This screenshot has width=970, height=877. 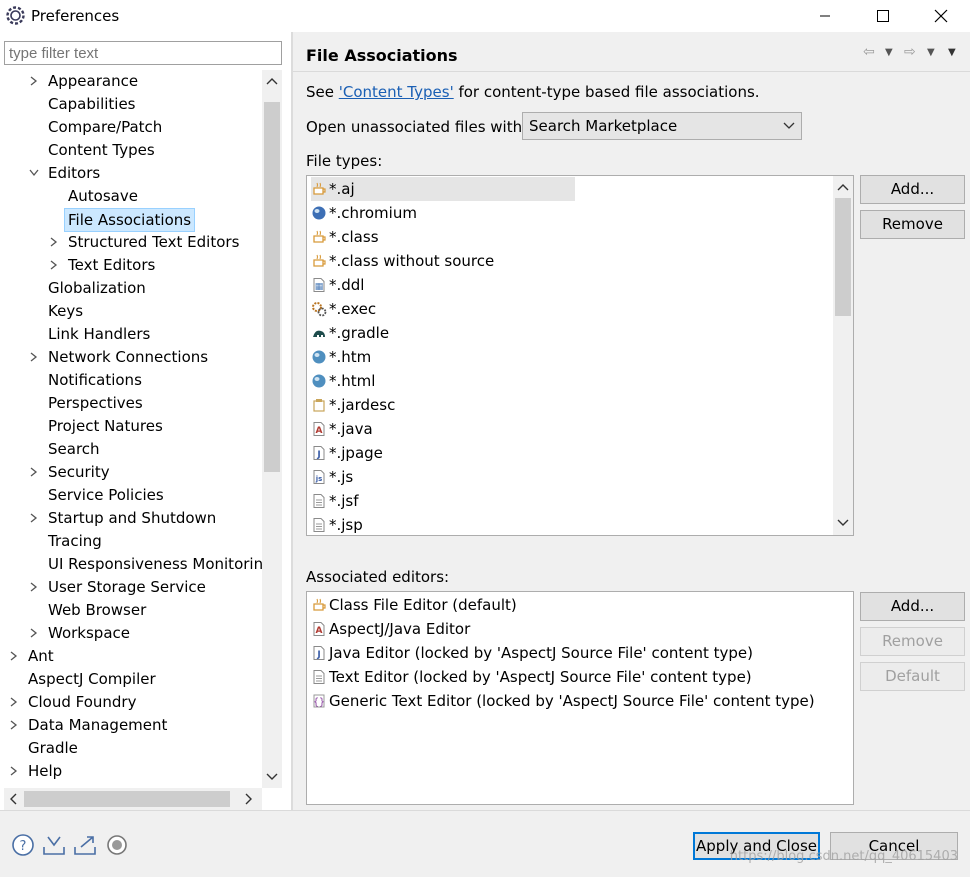 What do you see at coordinates (131, 288) in the screenshot?
I see `tree-item: Globalization` at bounding box center [131, 288].